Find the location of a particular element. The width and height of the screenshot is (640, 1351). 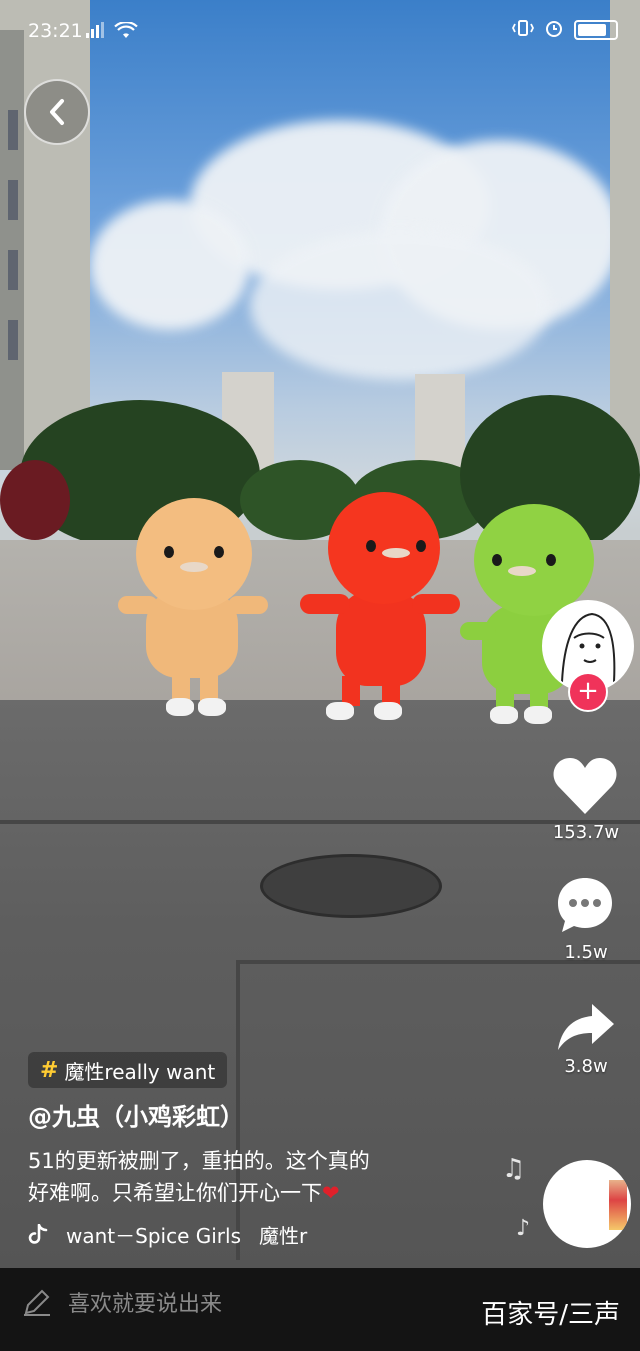

comment-button is located at coordinates (585, 905).